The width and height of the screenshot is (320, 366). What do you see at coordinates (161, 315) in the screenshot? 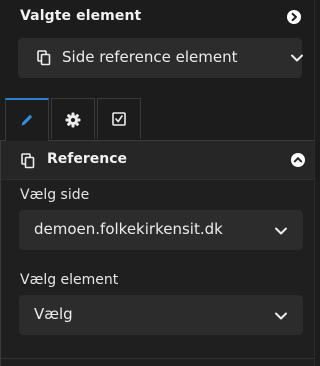
I see `element-dropdown: Vælg` at bounding box center [161, 315].